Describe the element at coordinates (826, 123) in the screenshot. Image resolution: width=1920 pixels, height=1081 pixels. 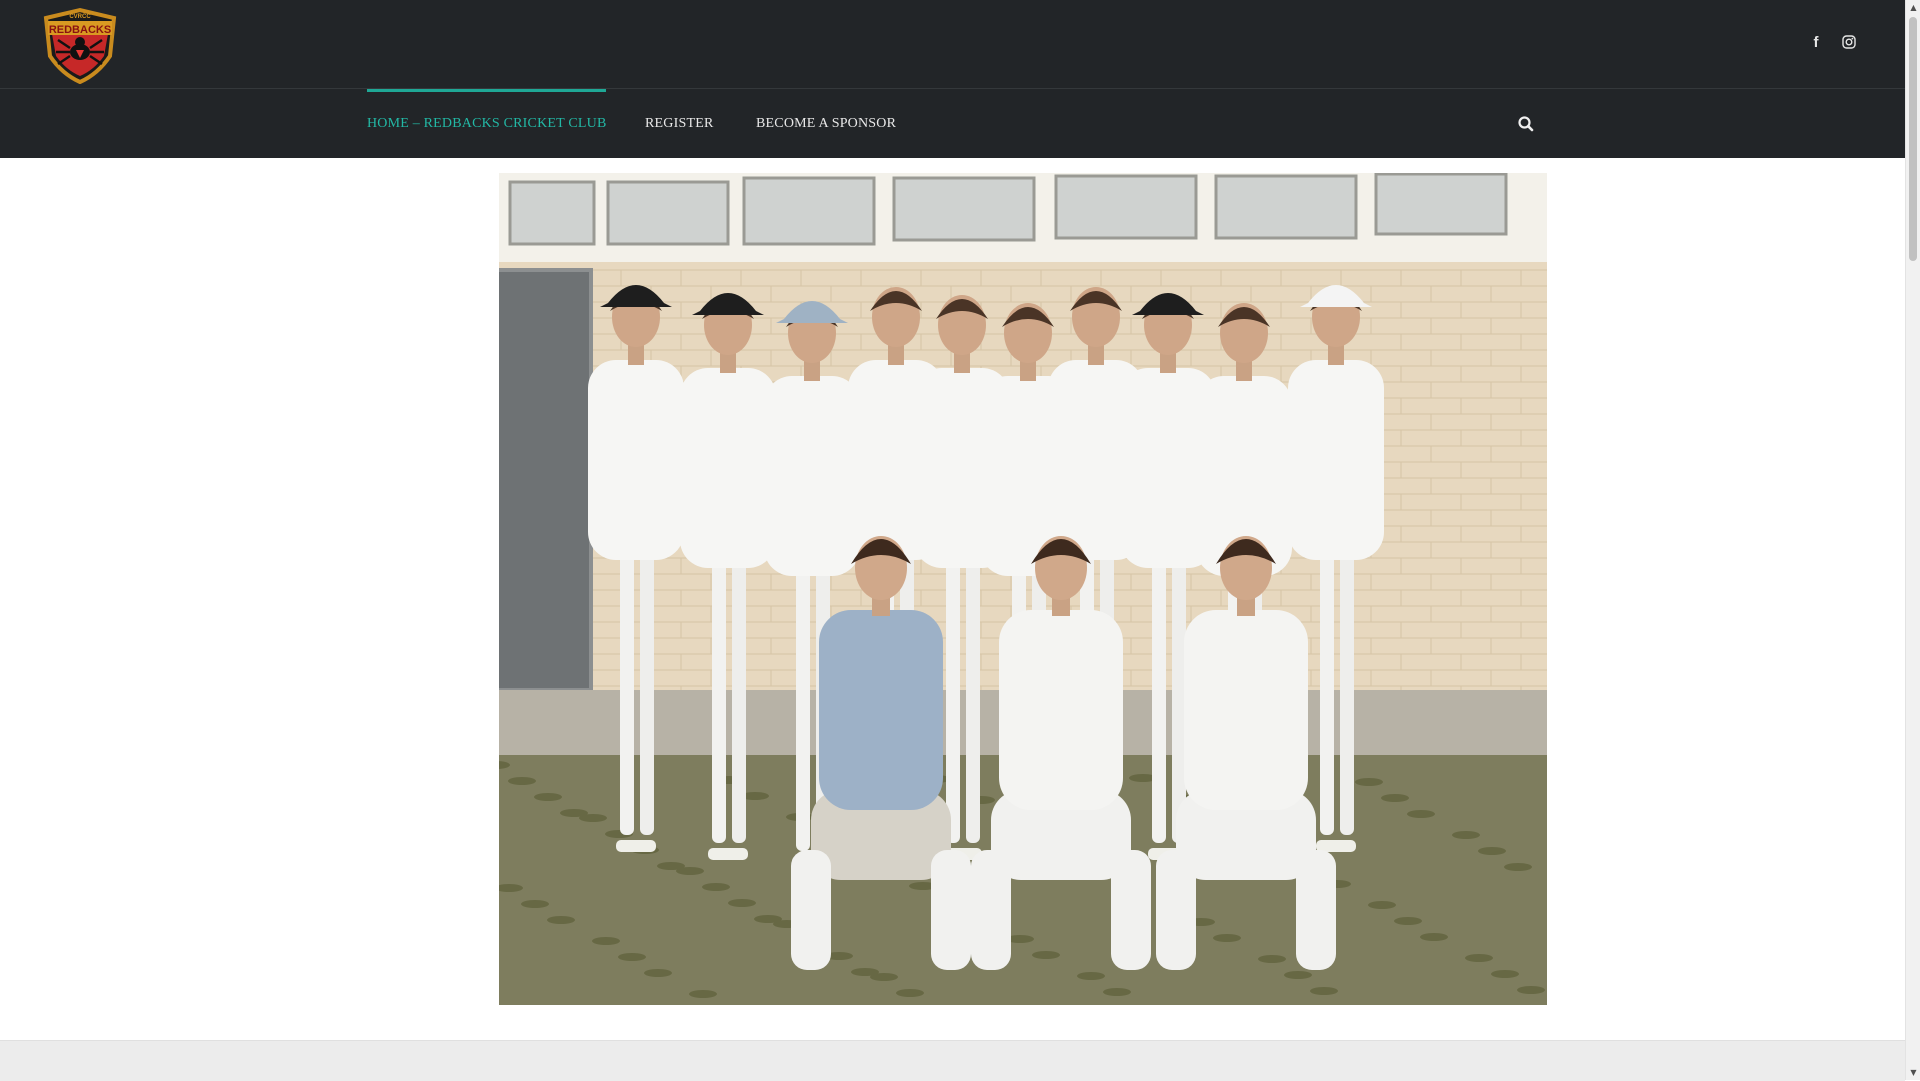
I see `nav-item-become-a-sponsor: BECOME A SPONSOR` at that location.